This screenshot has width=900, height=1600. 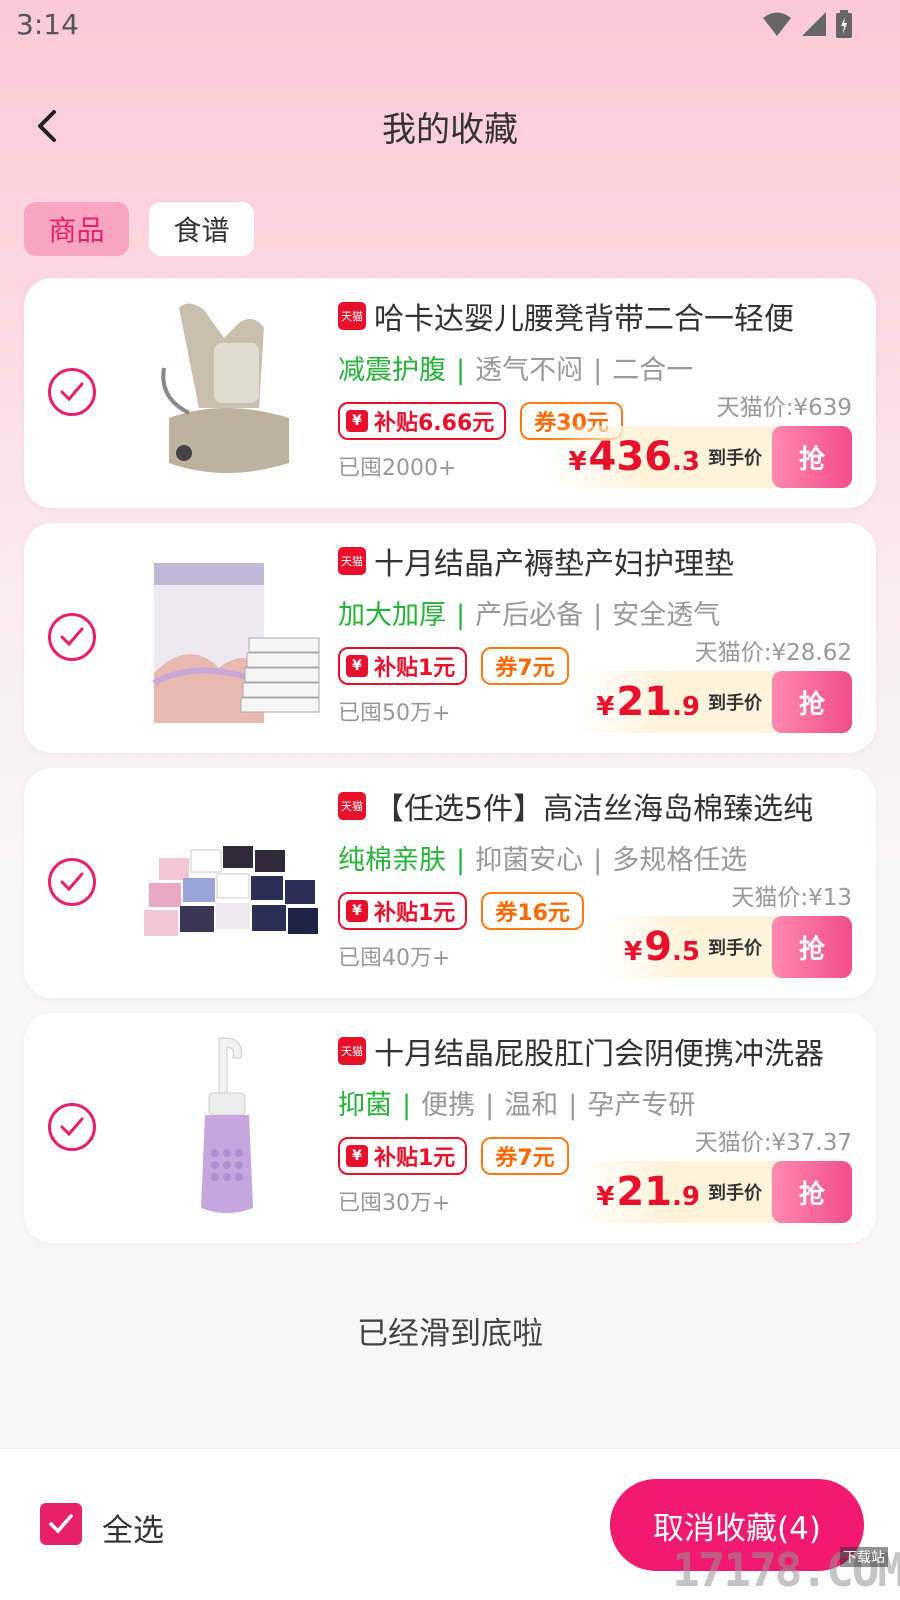 I want to click on followers-count: 已囤40万+, so click(x=394, y=958).